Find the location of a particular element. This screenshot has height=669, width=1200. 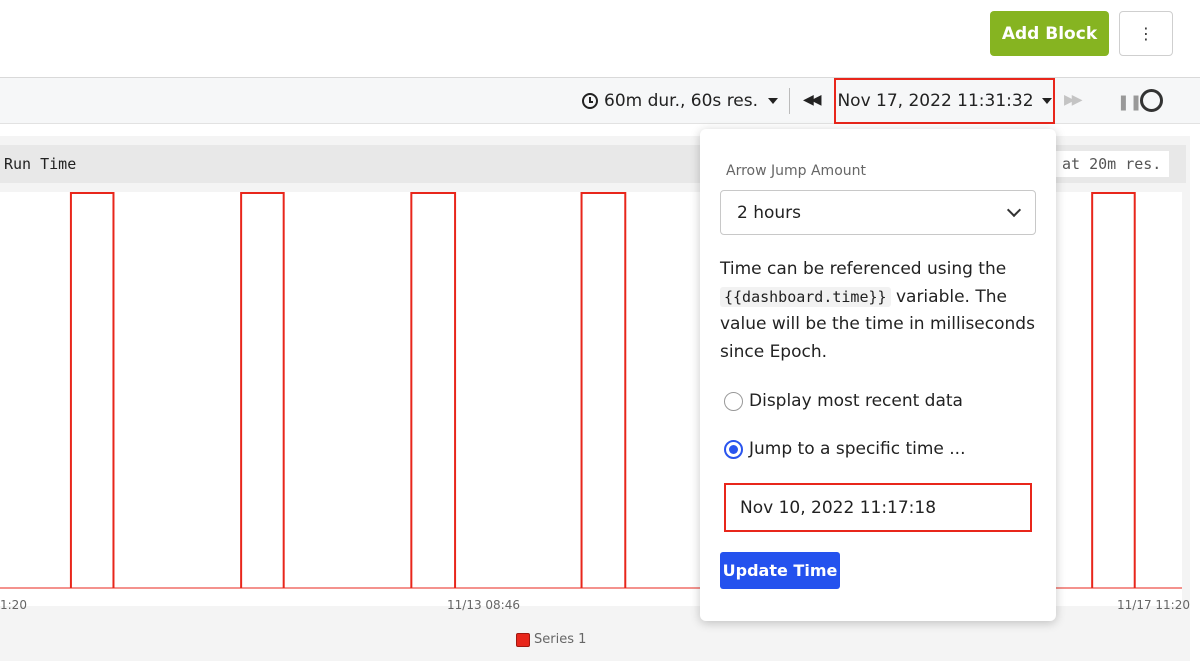

x-tick-label: 11/13 08:46 is located at coordinates (483, 605).